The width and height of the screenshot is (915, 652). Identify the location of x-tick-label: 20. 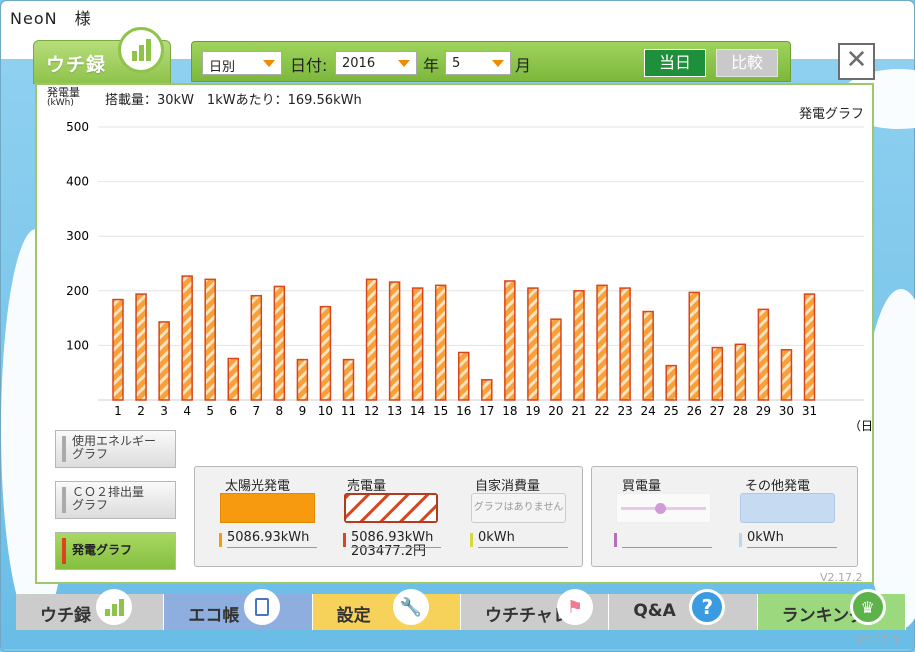
(555, 411).